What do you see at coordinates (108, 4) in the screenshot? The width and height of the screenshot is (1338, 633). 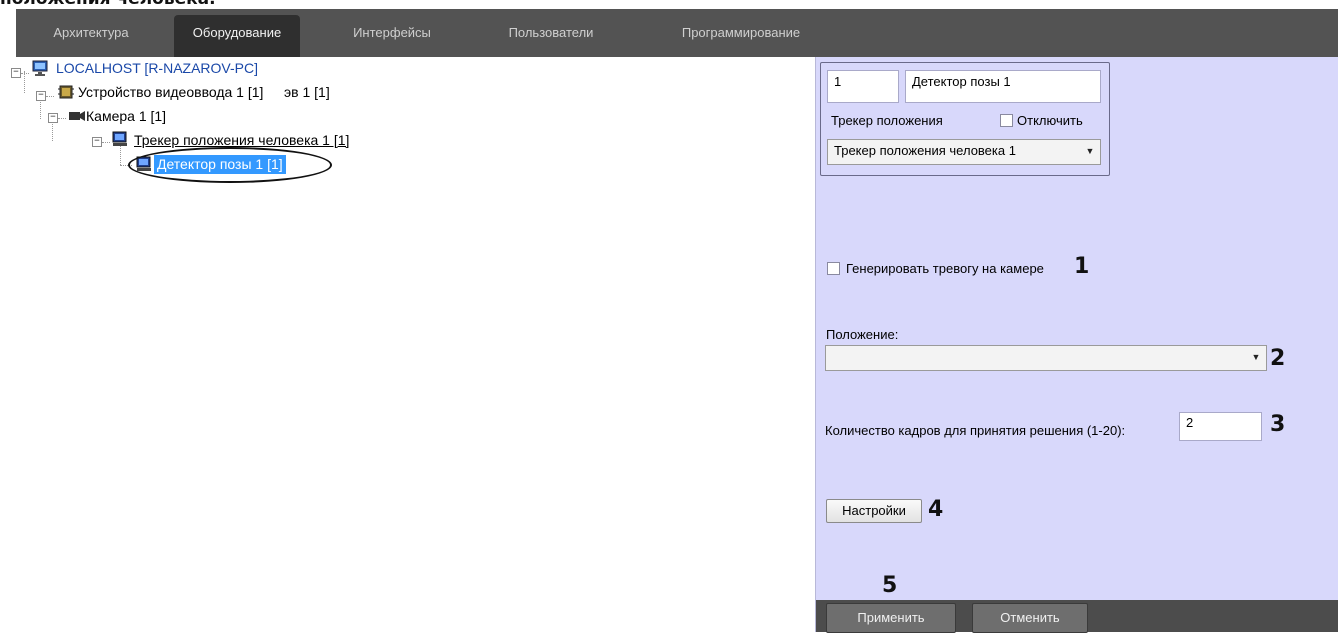 I see `document-heading-fragment: положения человека.` at bounding box center [108, 4].